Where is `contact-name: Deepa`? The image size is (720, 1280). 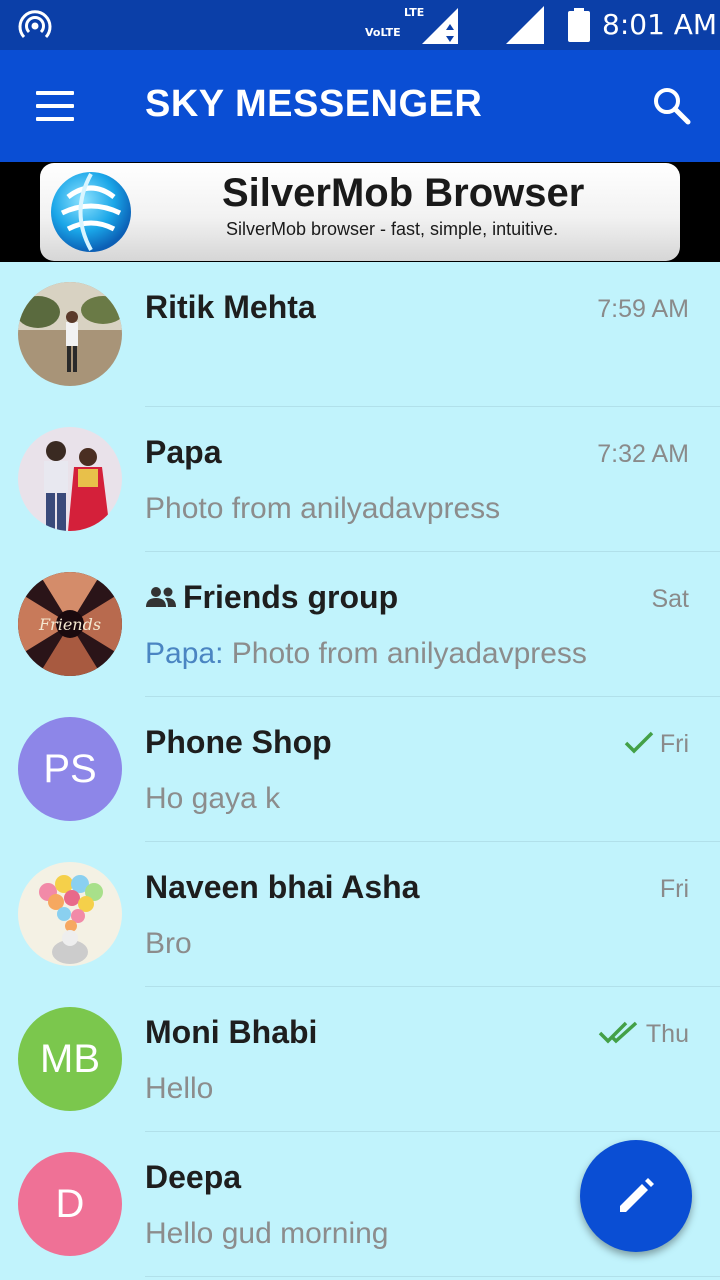 contact-name: Deepa is located at coordinates (193, 1177).